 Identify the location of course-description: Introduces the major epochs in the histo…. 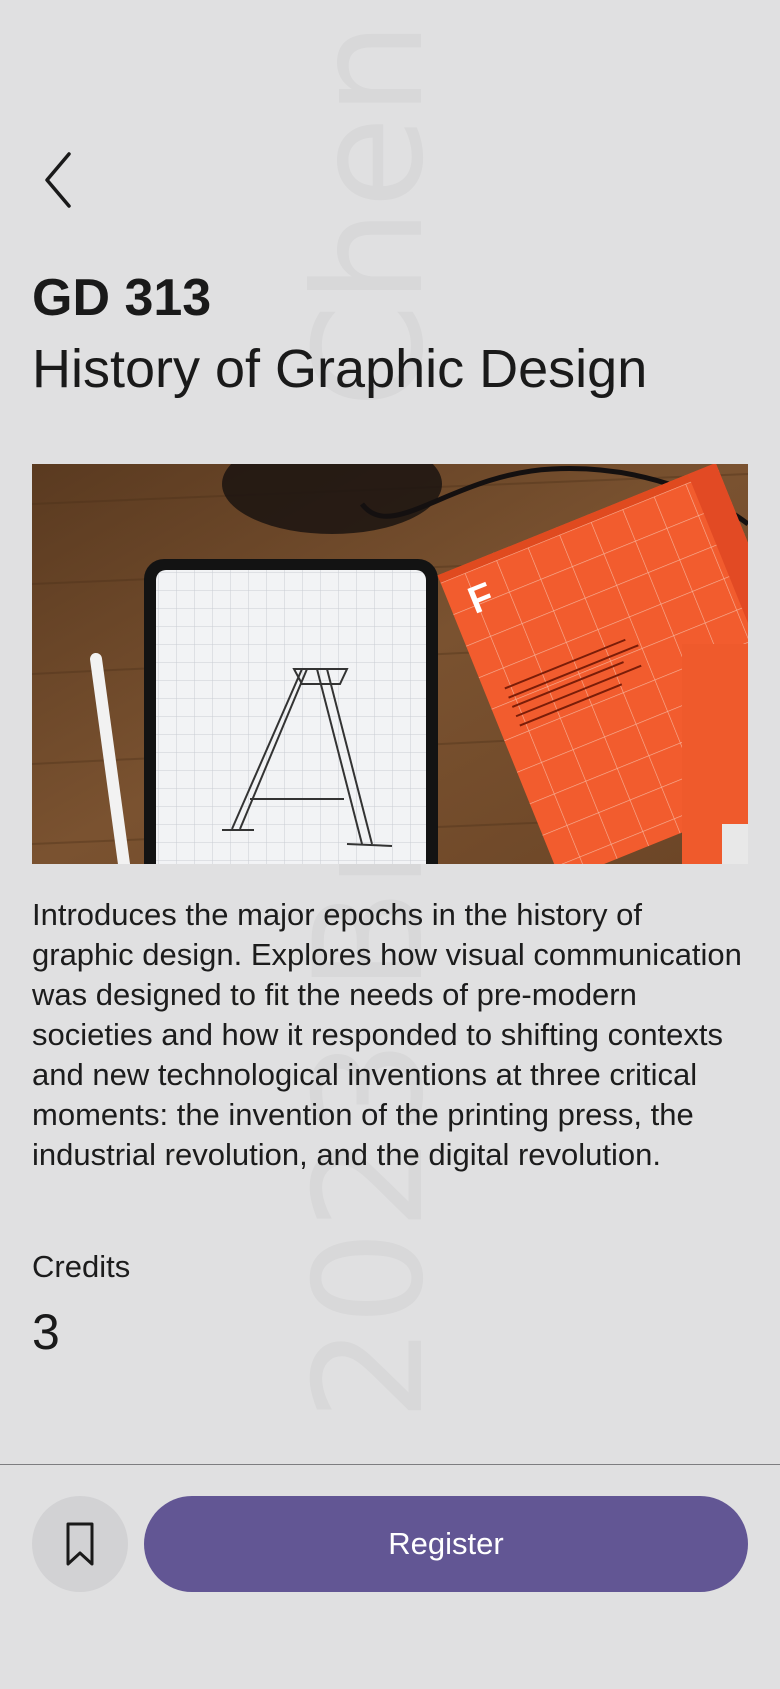
(387, 1034).